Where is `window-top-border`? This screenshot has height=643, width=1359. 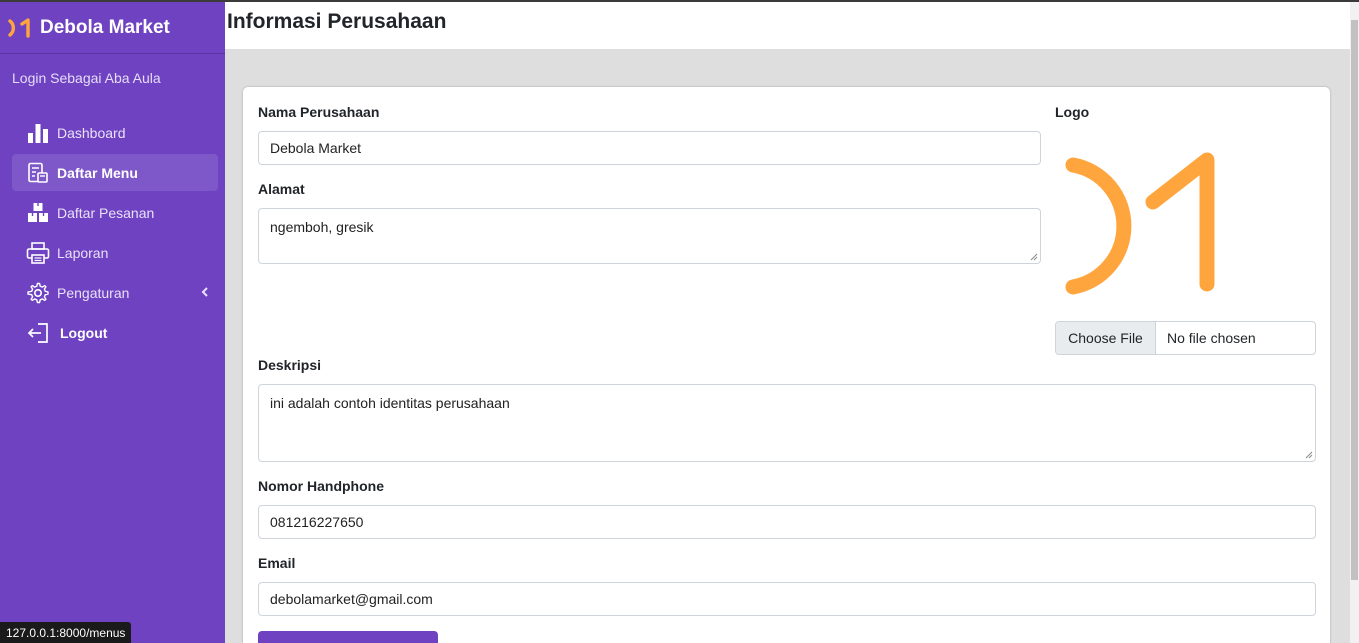
window-top-border is located at coordinates (679, 1).